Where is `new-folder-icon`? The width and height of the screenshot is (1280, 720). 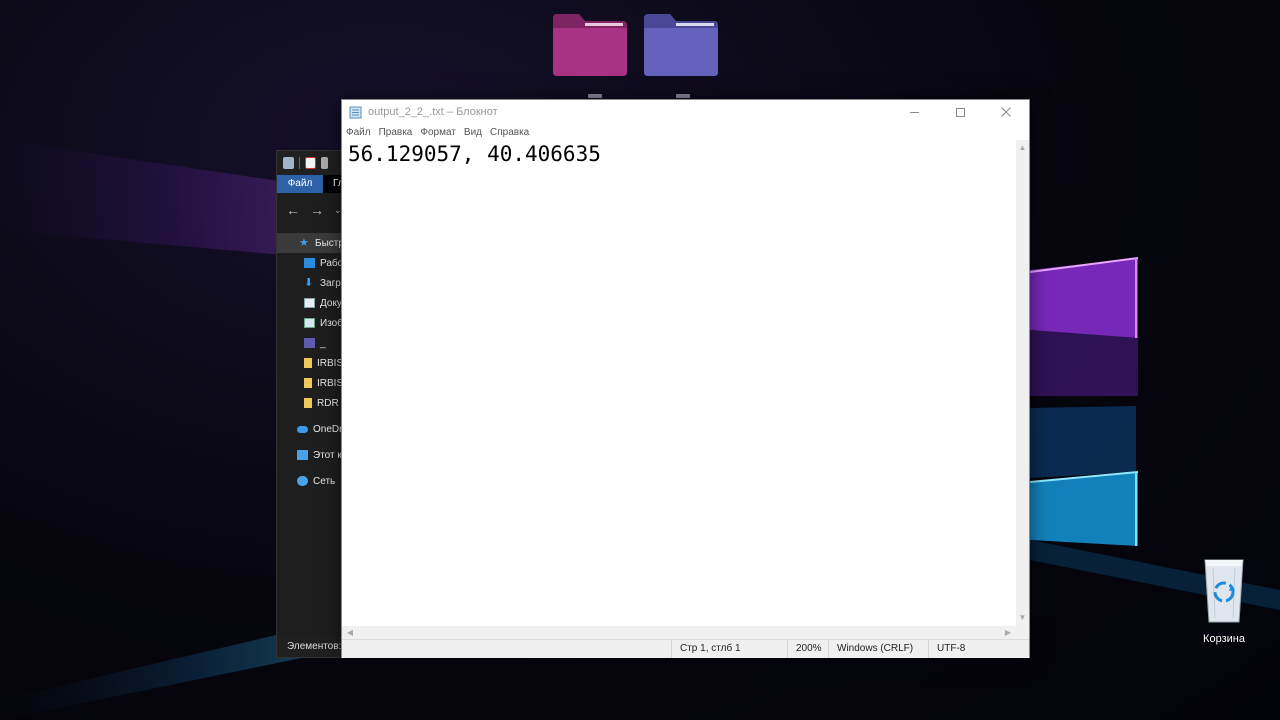
new-folder-icon is located at coordinates (324, 163).